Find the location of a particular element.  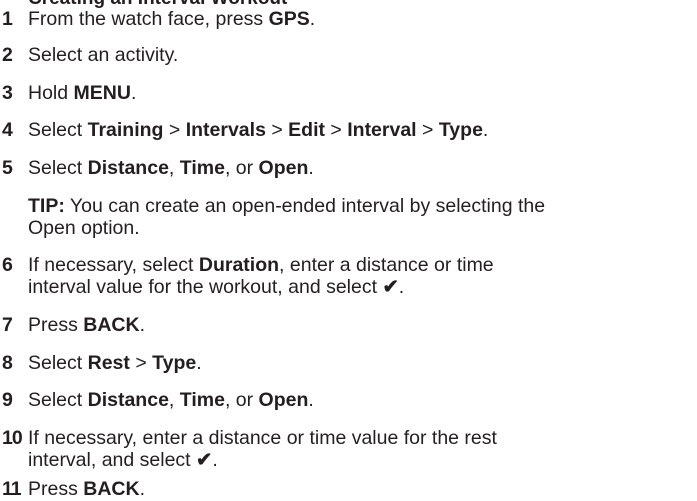

step-number: 2 is located at coordinates (7, 55).